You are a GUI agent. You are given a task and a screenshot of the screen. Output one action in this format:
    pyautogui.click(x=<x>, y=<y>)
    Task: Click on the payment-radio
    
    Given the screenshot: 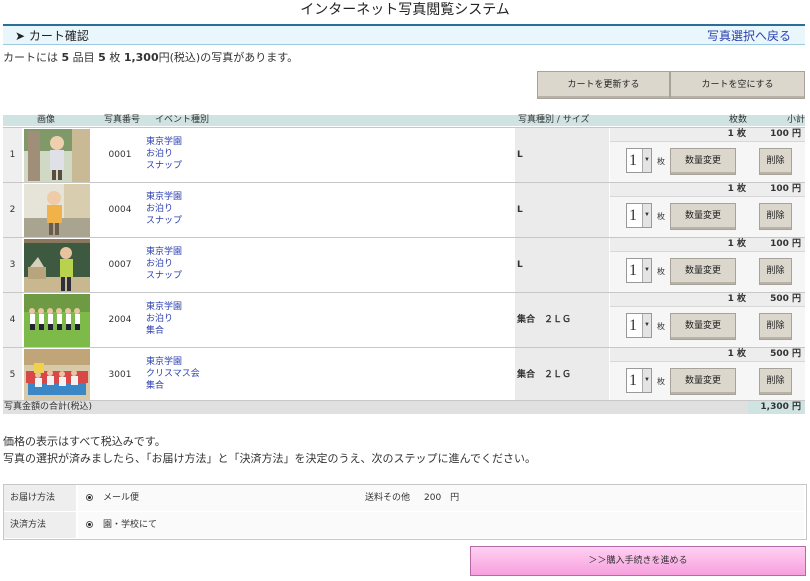 What is the action you would take?
    pyautogui.click(x=89, y=524)
    